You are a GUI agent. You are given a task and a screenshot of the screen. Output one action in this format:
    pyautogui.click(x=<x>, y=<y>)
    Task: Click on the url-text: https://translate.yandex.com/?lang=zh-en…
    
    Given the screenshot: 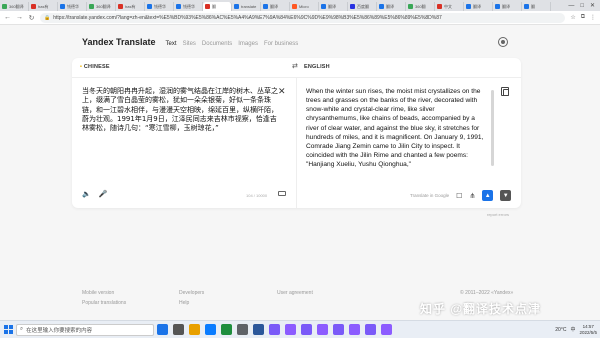 What is the action you would take?
    pyautogui.click(x=247, y=17)
    